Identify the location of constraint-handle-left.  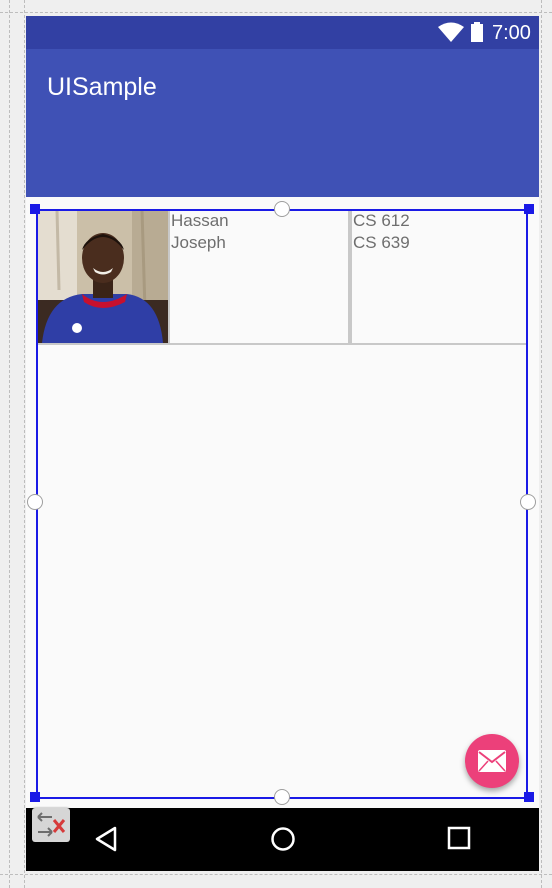
(35, 502).